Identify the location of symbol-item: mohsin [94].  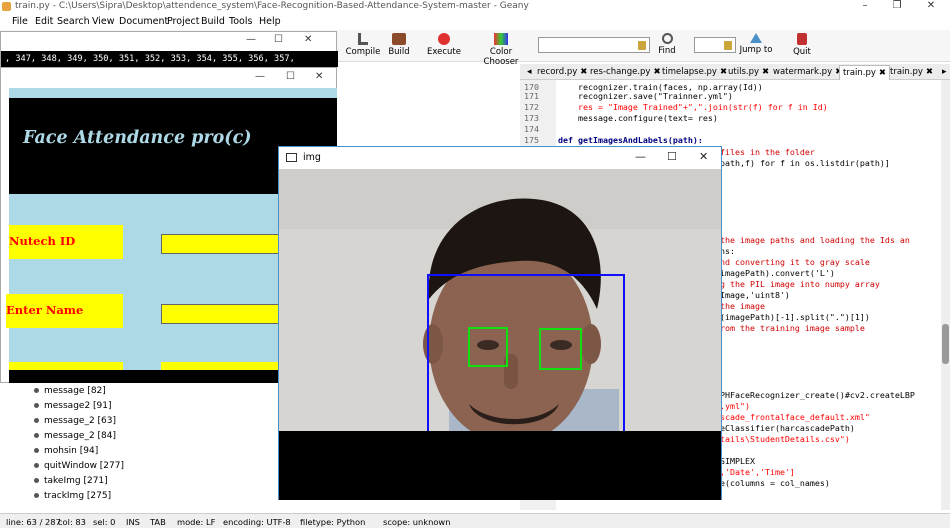
(66, 452).